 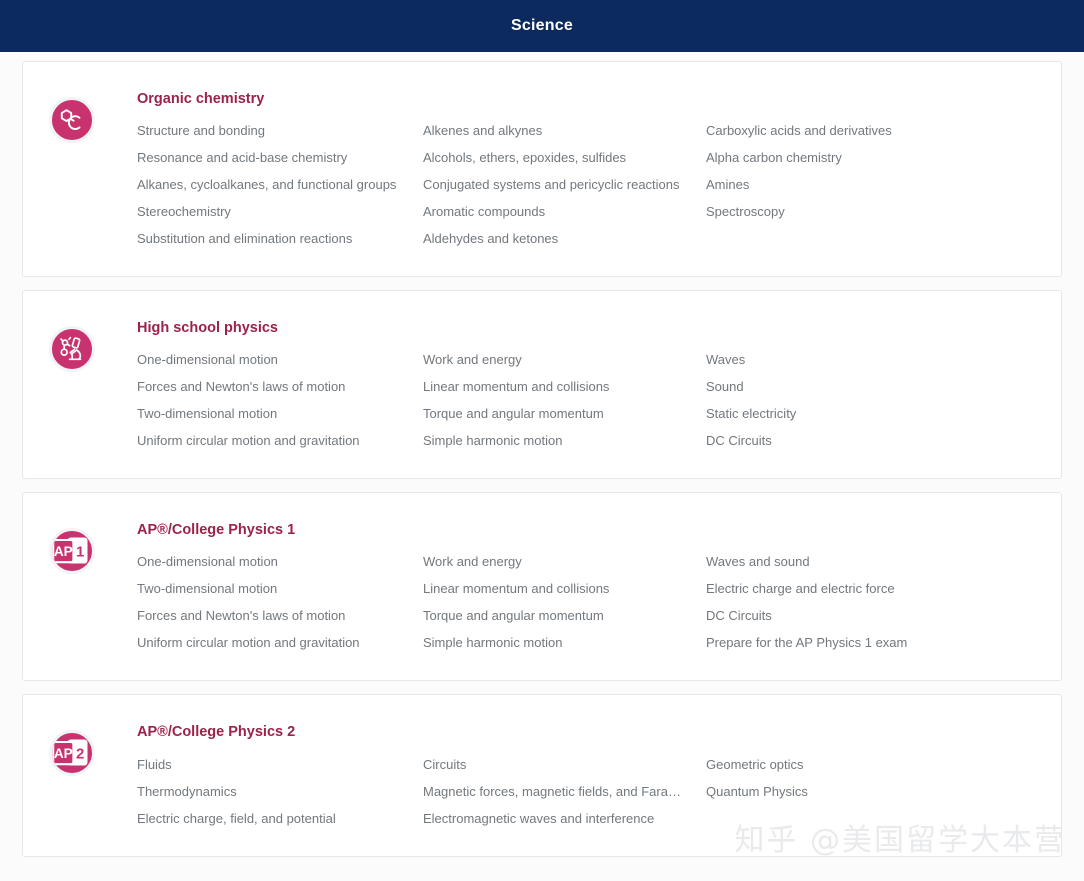 What do you see at coordinates (870, 588) in the screenshot?
I see `topic-link: Electric charge and electric force` at bounding box center [870, 588].